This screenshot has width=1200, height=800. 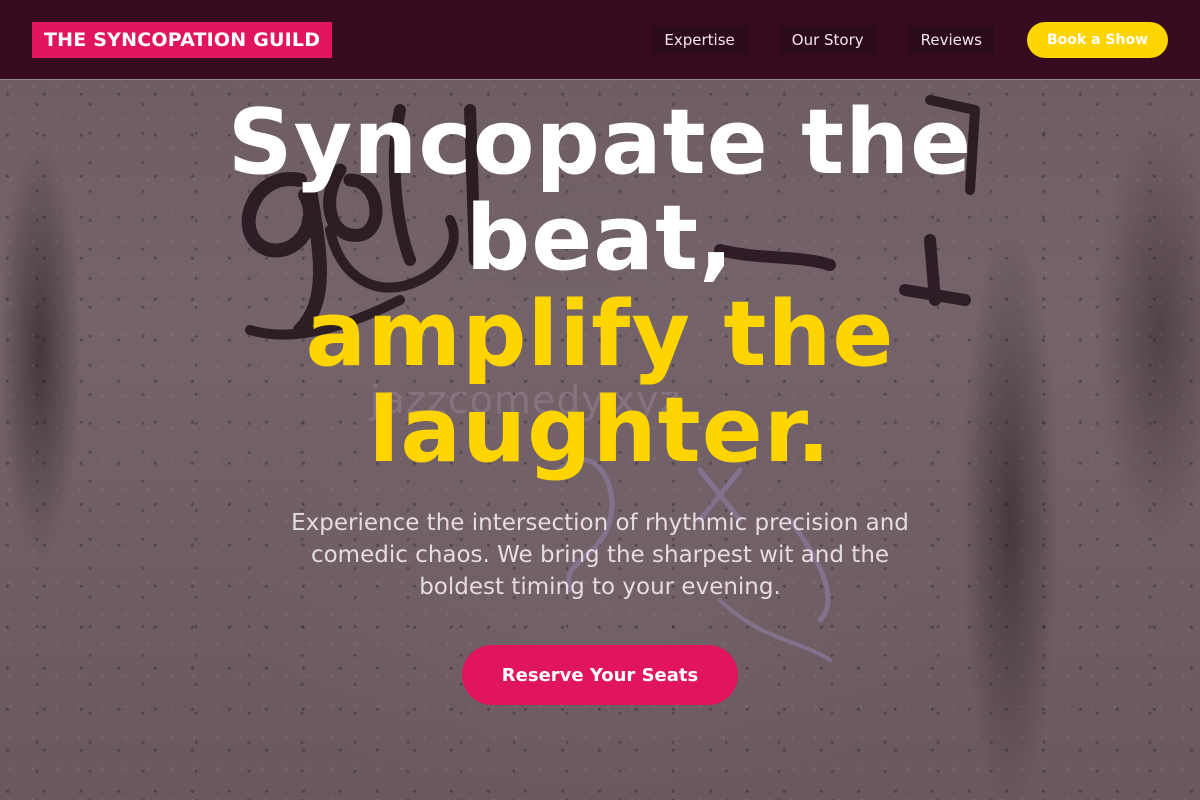 What do you see at coordinates (600, 430) in the screenshot?
I see `headline-line-4: laughter.` at bounding box center [600, 430].